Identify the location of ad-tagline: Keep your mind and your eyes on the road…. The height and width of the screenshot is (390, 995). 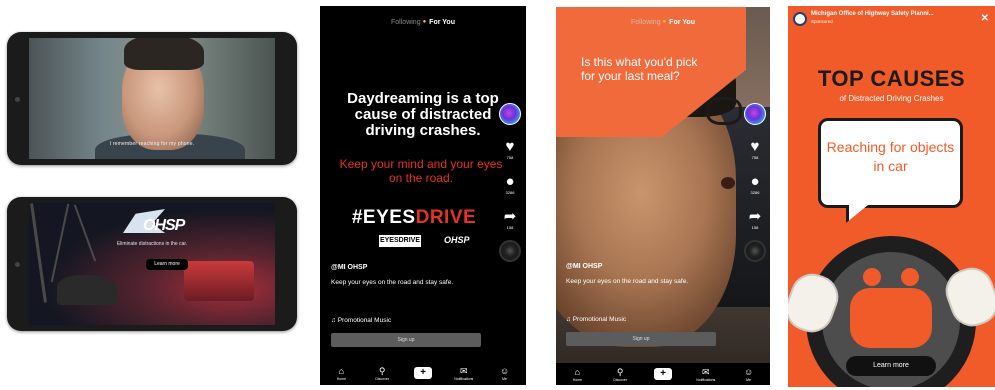
(421, 171).